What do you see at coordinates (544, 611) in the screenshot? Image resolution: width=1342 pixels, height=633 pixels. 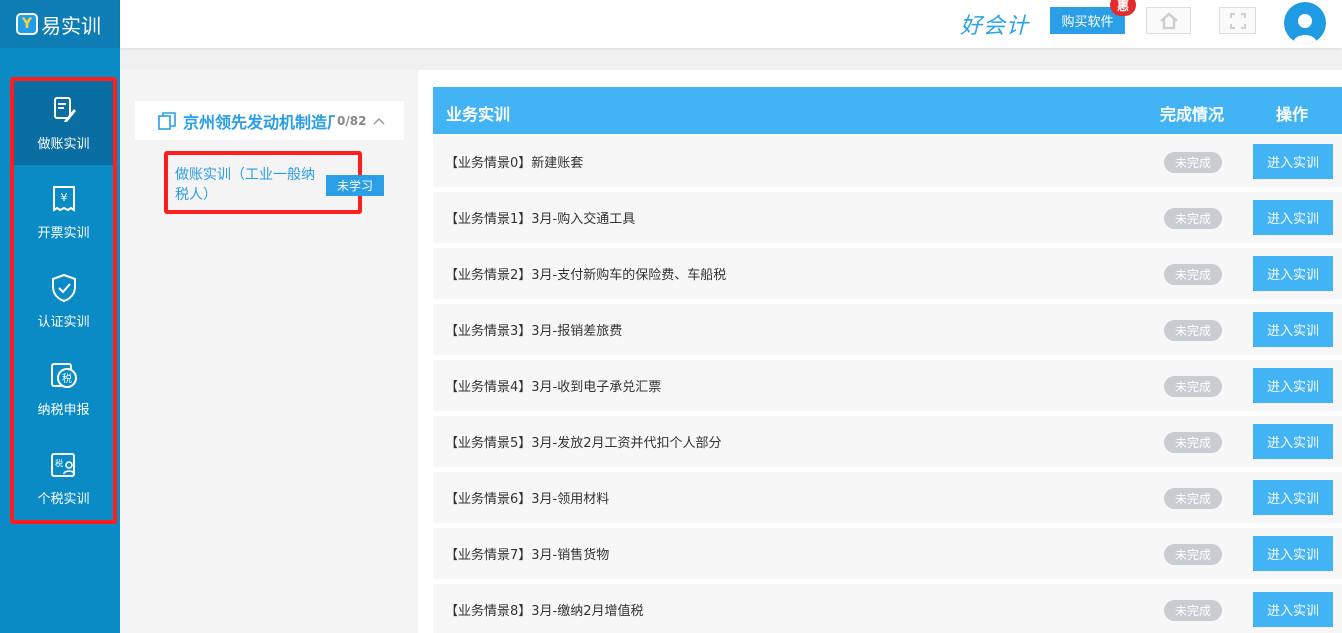 I see `task-title: 【业务情景8】3月-缴纳2月增值税` at bounding box center [544, 611].